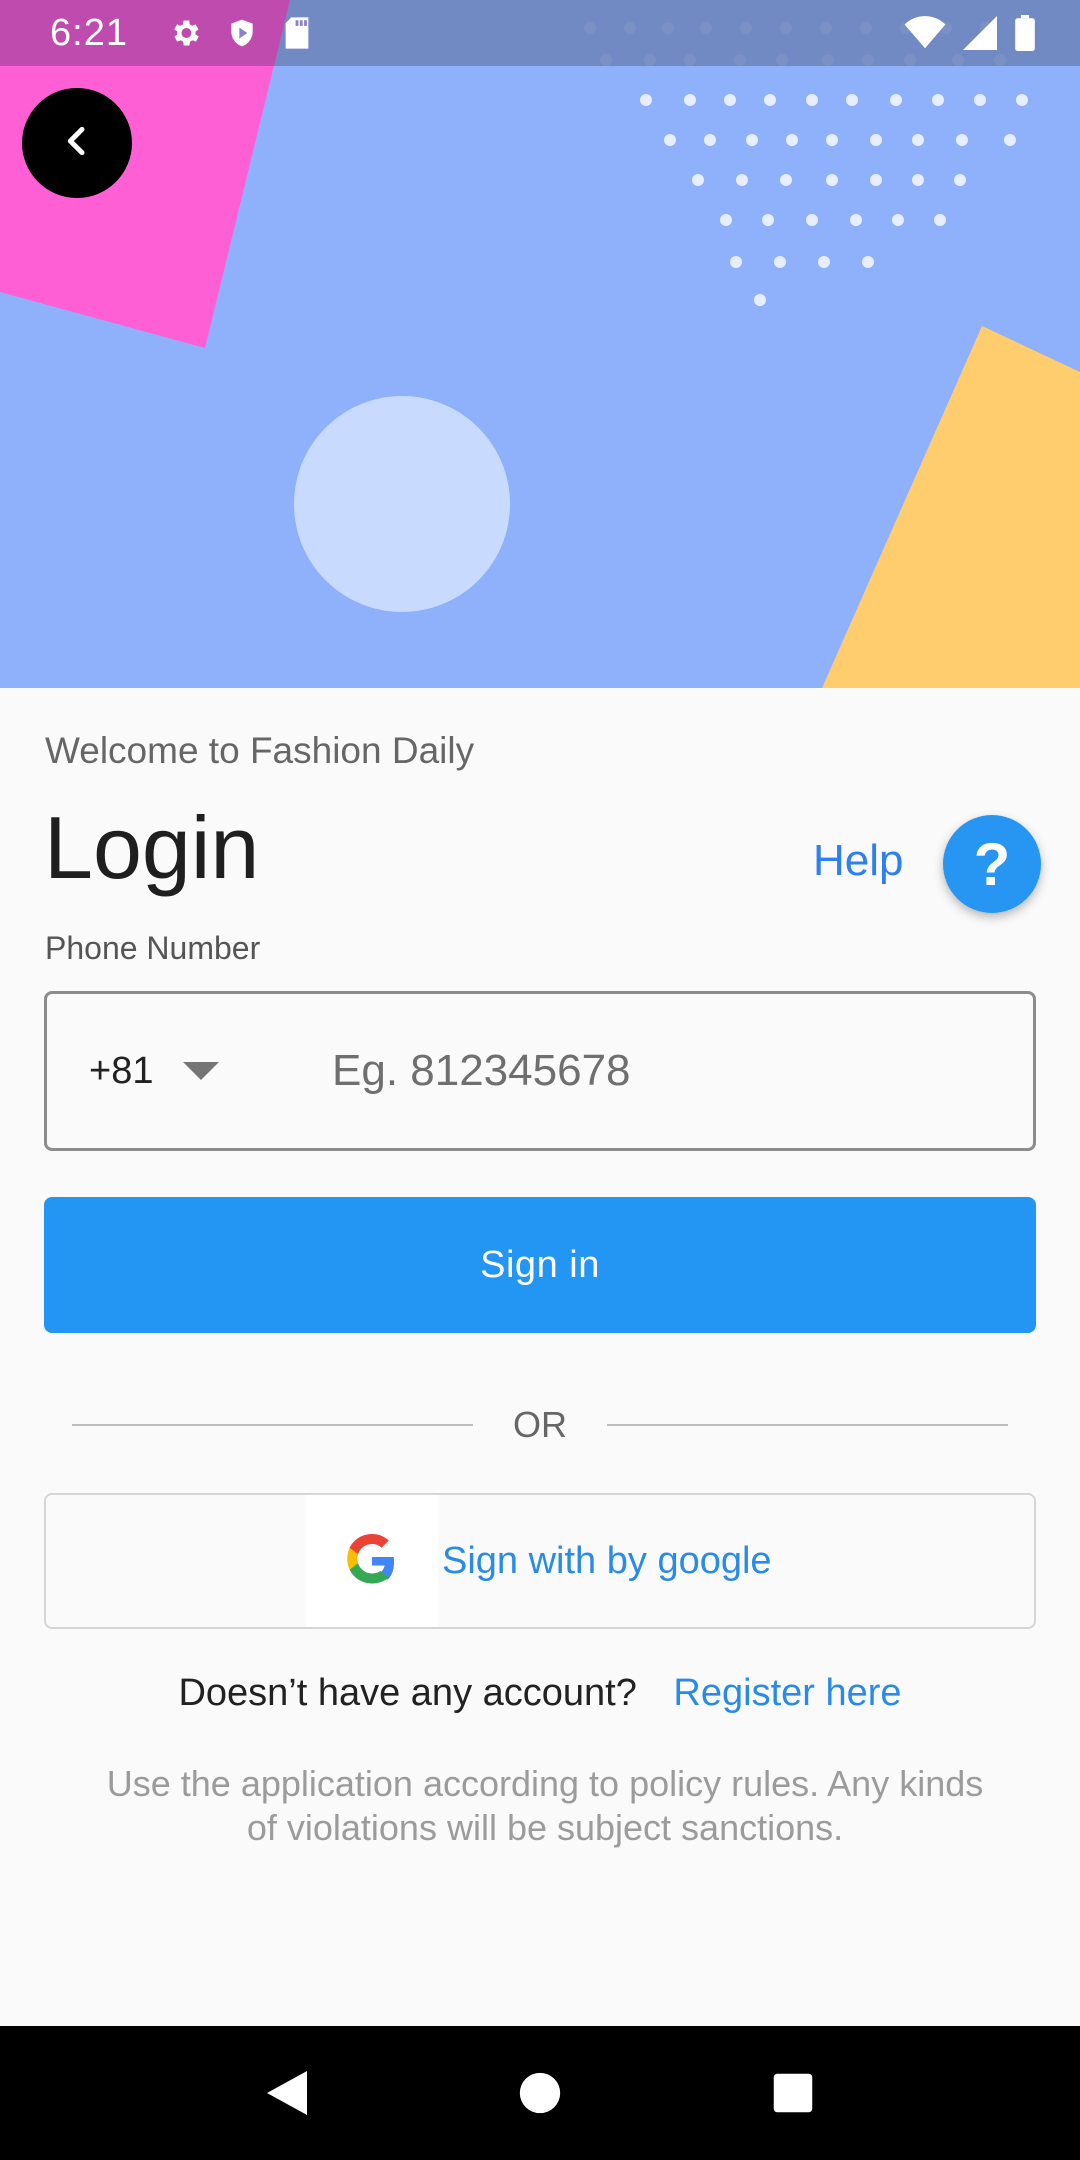  Describe the element at coordinates (402, 504) in the screenshot. I see `light-circle` at that location.